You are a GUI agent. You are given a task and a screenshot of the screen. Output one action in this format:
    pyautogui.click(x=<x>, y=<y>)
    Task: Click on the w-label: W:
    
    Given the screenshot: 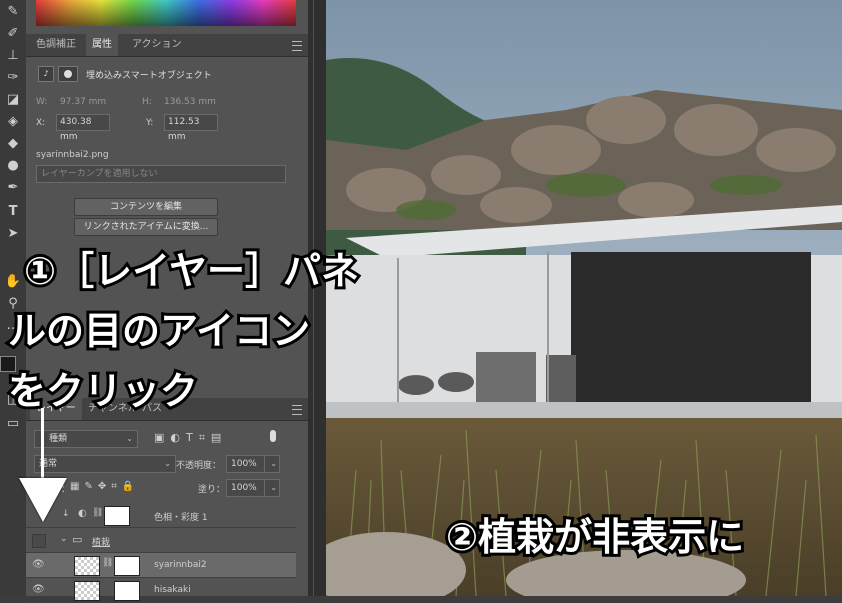 What is the action you would take?
    pyautogui.click(x=42, y=102)
    